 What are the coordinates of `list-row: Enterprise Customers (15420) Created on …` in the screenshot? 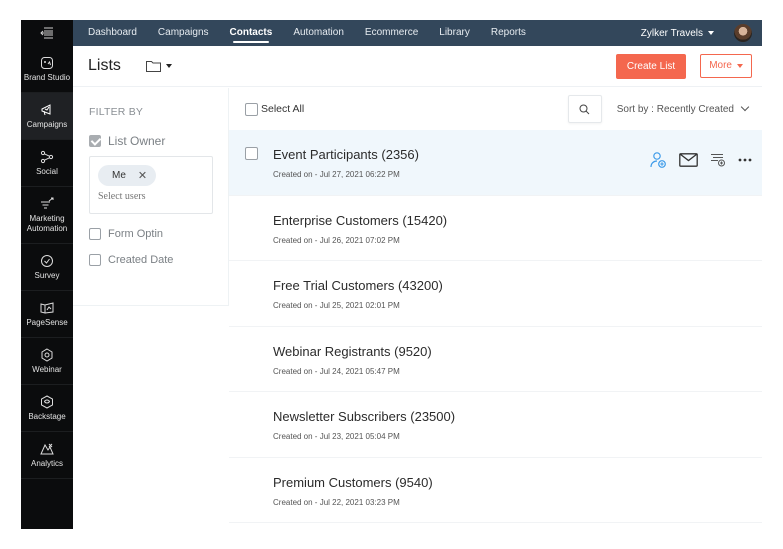 It's located at (495, 228).